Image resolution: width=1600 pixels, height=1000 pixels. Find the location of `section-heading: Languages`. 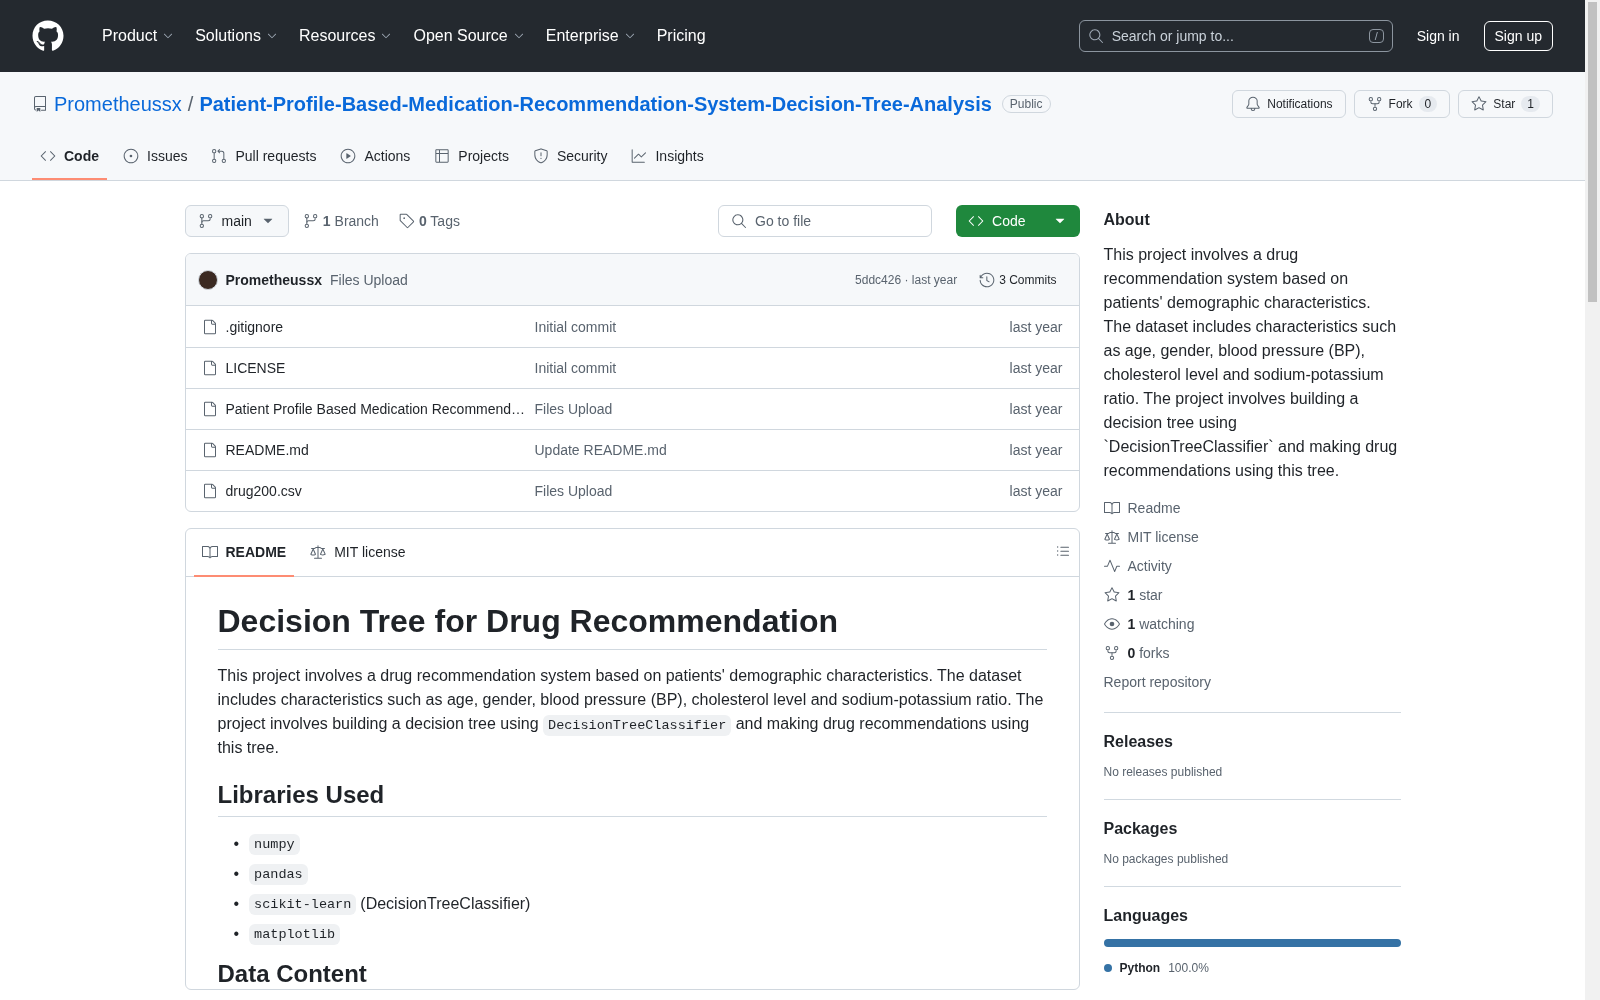

section-heading: Languages is located at coordinates (1146, 916).